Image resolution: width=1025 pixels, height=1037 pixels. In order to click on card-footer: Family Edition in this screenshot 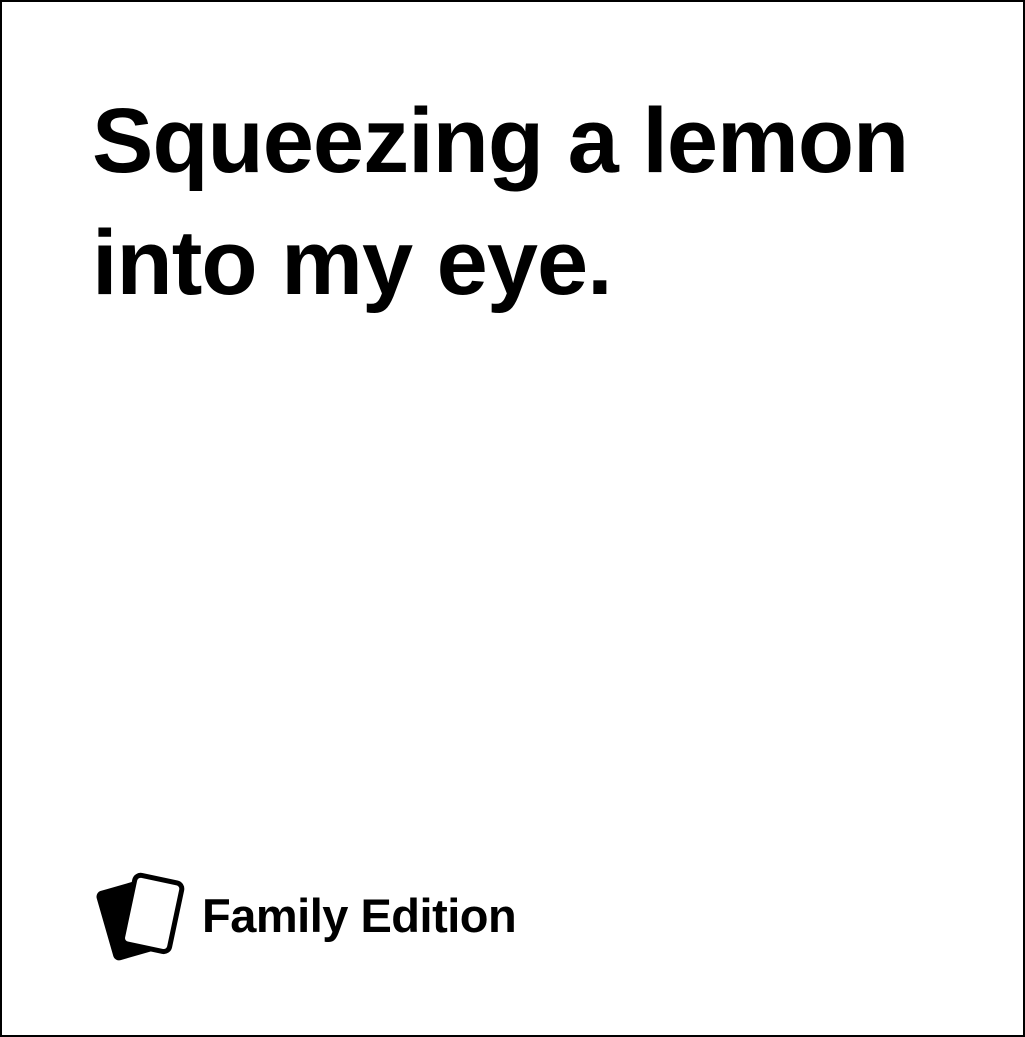, I will do `click(304, 916)`.